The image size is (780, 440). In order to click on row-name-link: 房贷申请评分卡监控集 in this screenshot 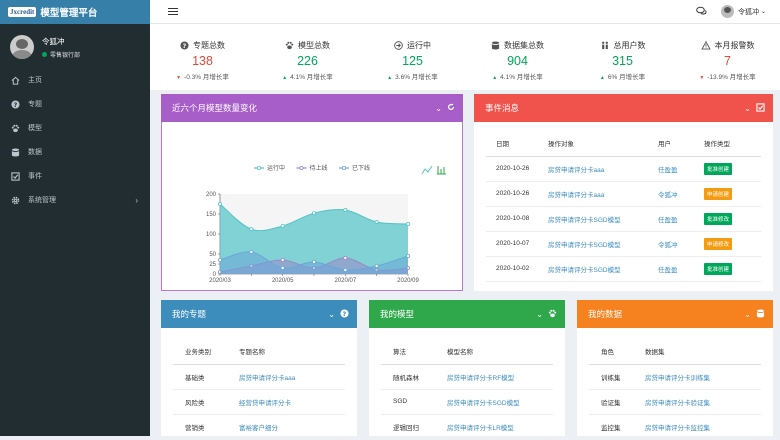, I will do `click(677, 428)`.